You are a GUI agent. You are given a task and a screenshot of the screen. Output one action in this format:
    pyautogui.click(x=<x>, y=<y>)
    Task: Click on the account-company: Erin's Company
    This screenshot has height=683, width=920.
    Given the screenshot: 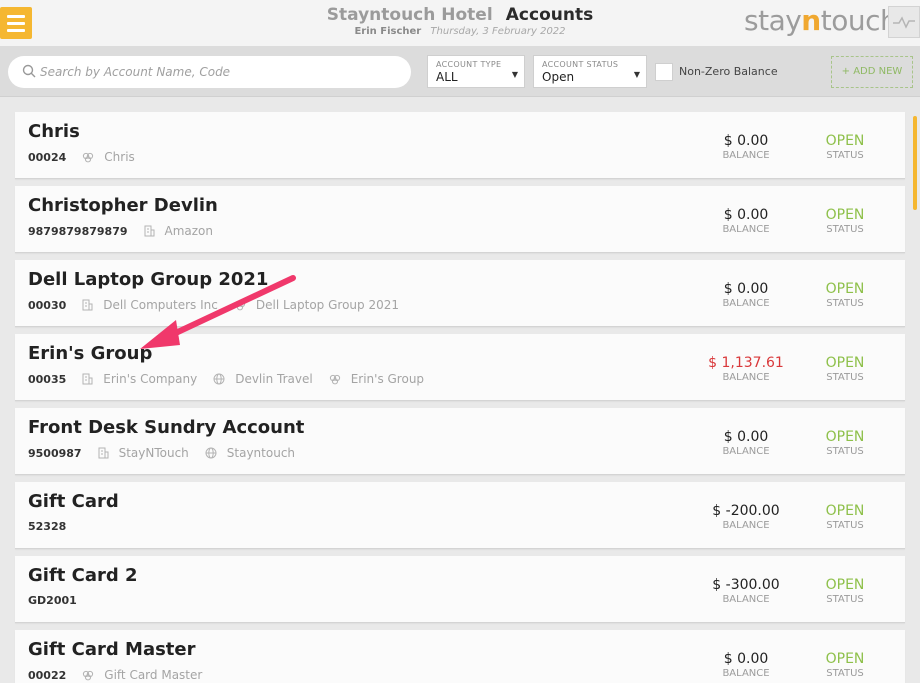 What is the action you would take?
    pyautogui.click(x=139, y=379)
    